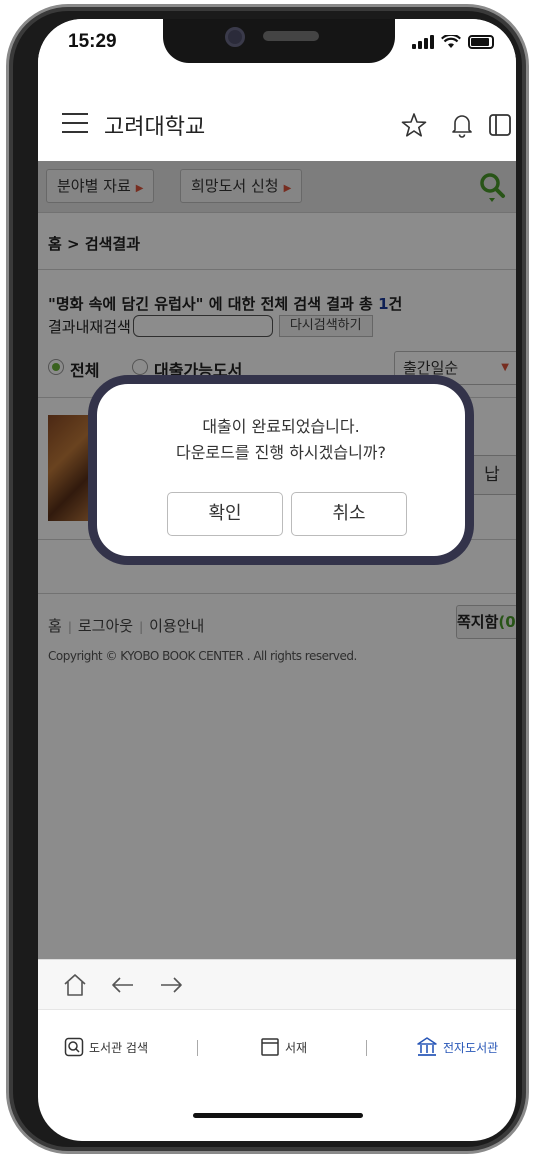 This screenshot has height=1157, width=533. Describe the element at coordinates (414, 125) in the screenshot. I see `star-icon` at that location.